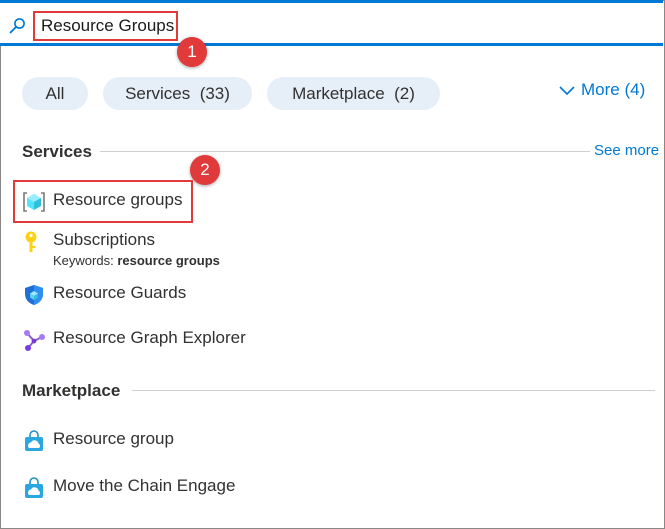 Image resolution: width=665 pixels, height=529 pixels. What do you see at coordinates (205, 170) in the screenshot?
I see `callout-badge-2: 2` at bounding box center [205, 170].